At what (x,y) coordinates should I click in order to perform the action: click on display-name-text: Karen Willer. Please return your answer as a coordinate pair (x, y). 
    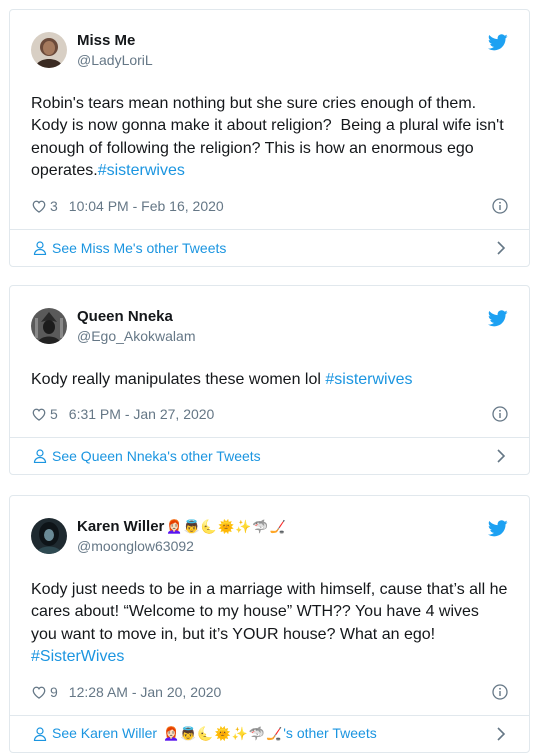
    Looking at the image, I should click on (121, 526).